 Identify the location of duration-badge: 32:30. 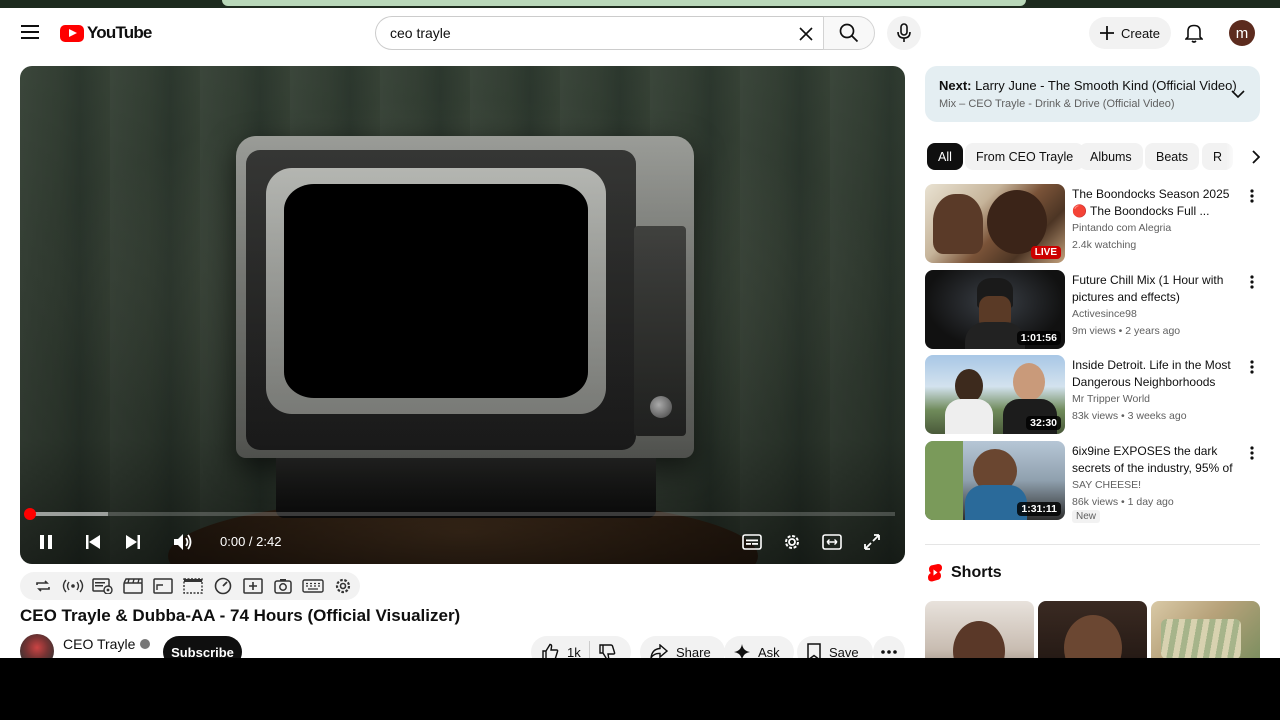
(1043, 423).